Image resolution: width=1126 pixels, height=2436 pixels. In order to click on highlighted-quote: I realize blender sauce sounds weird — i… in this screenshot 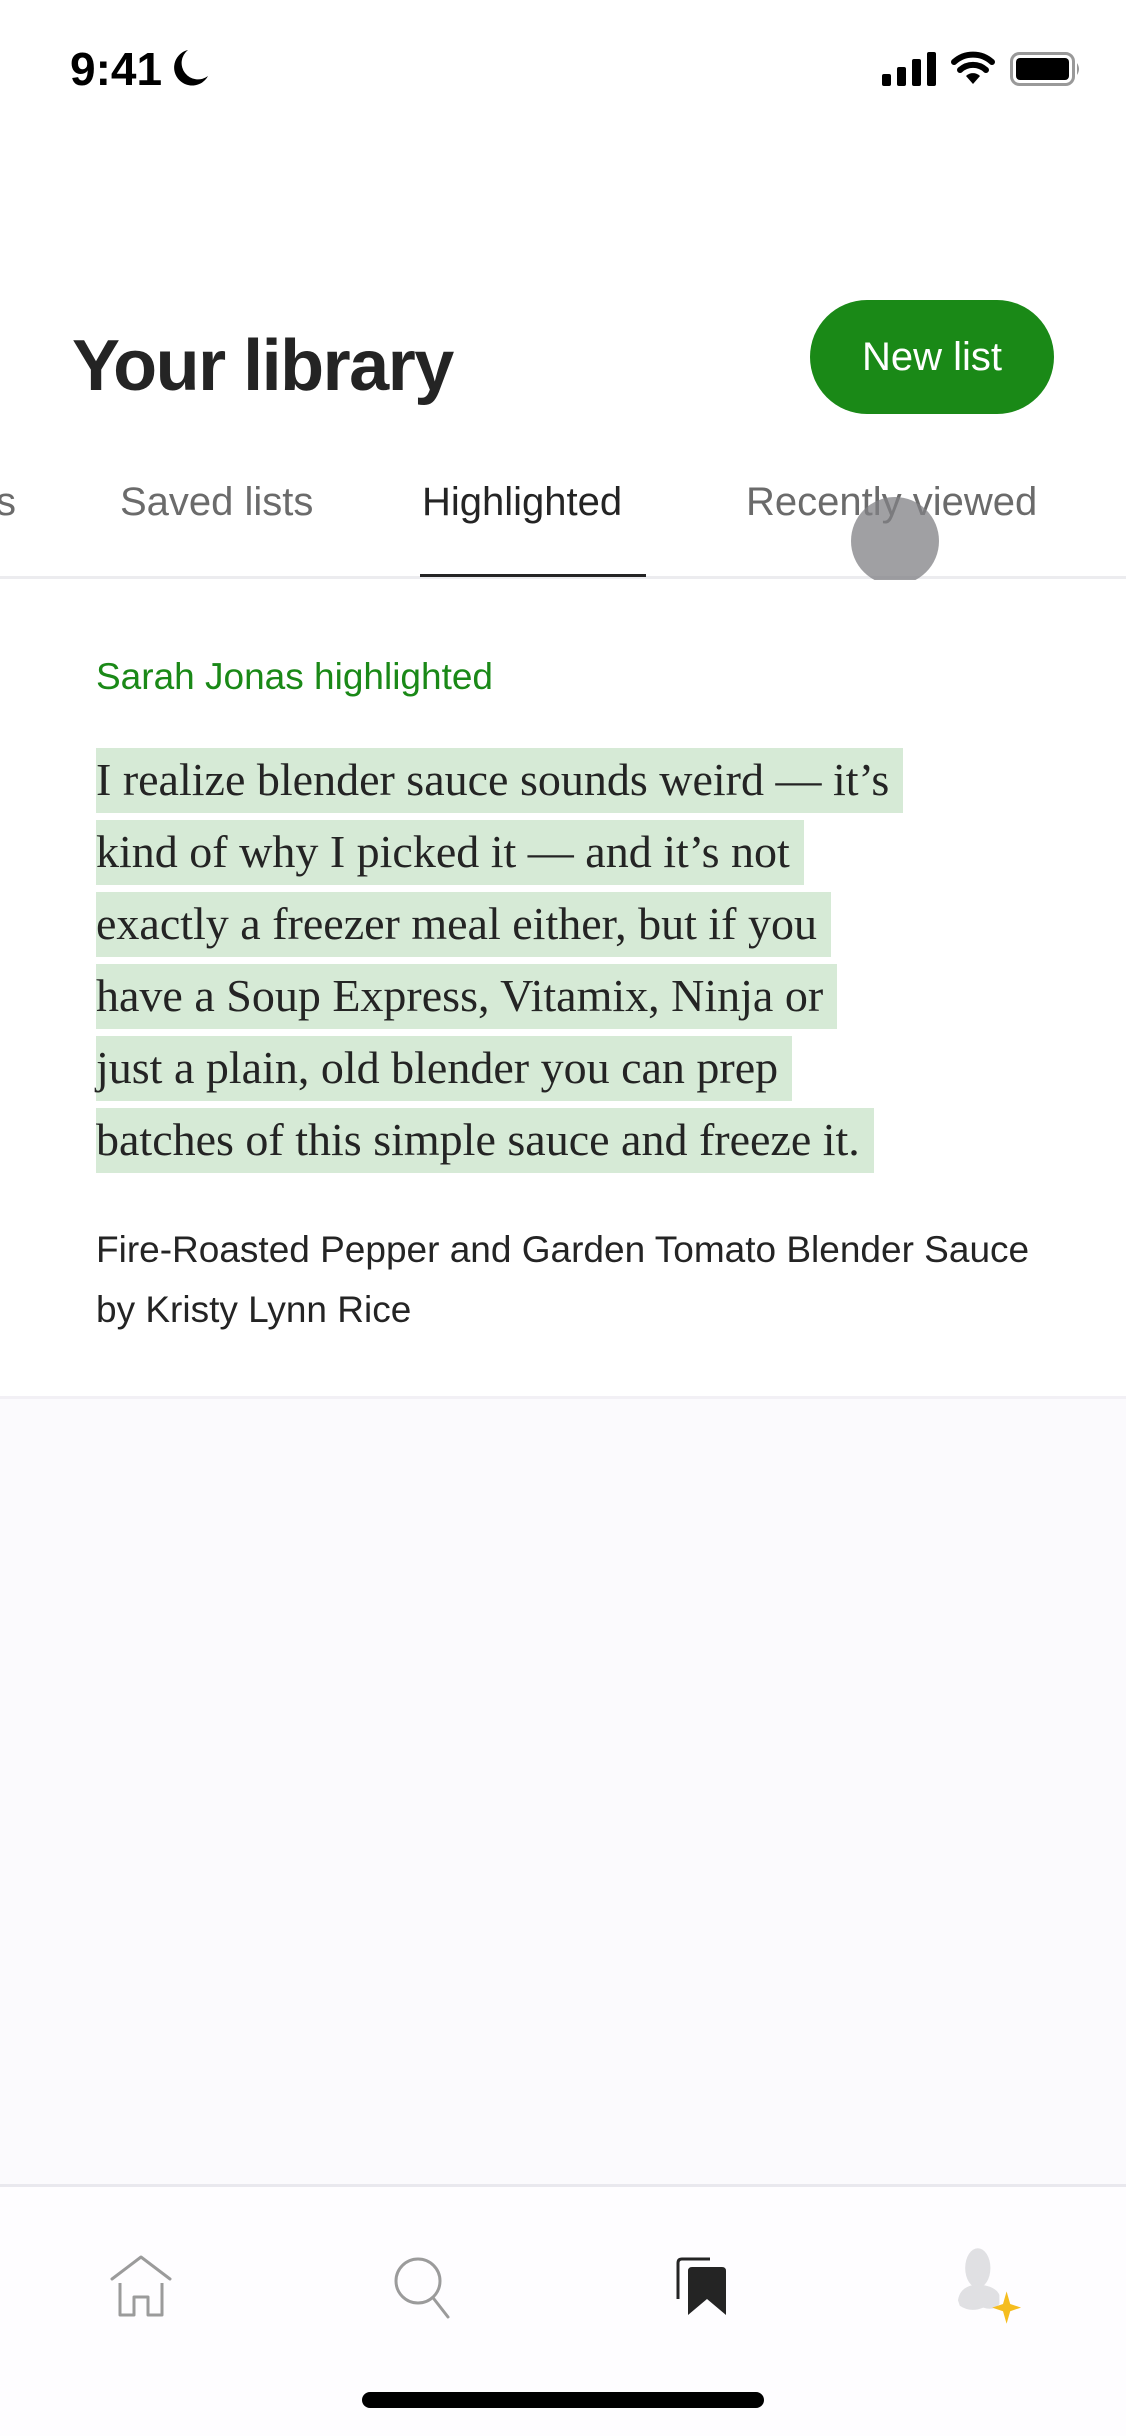, I will do `click(566, 960)`.